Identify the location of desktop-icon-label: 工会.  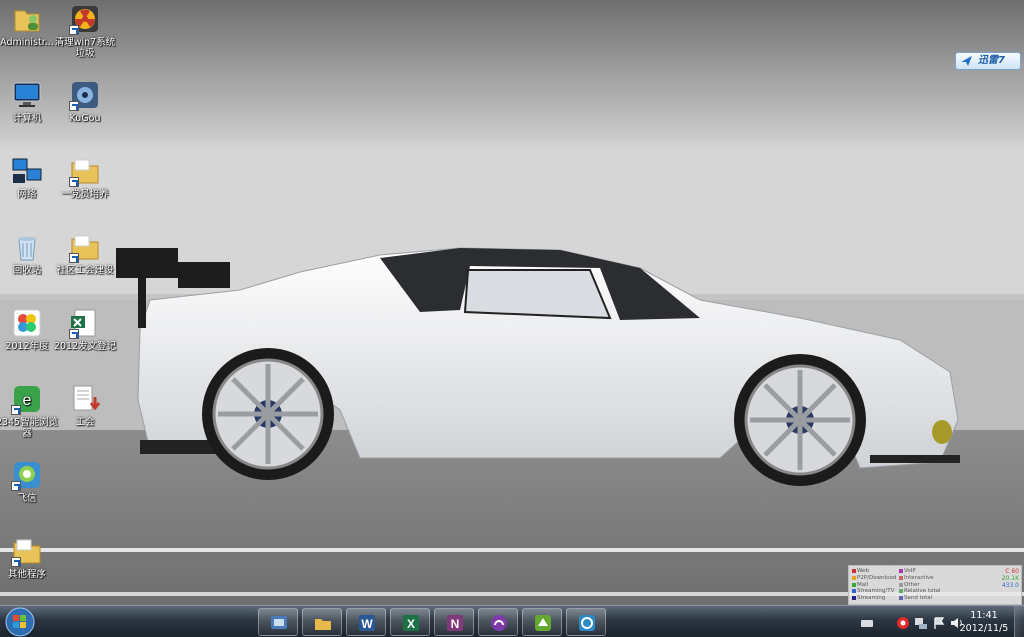
(85, 422).